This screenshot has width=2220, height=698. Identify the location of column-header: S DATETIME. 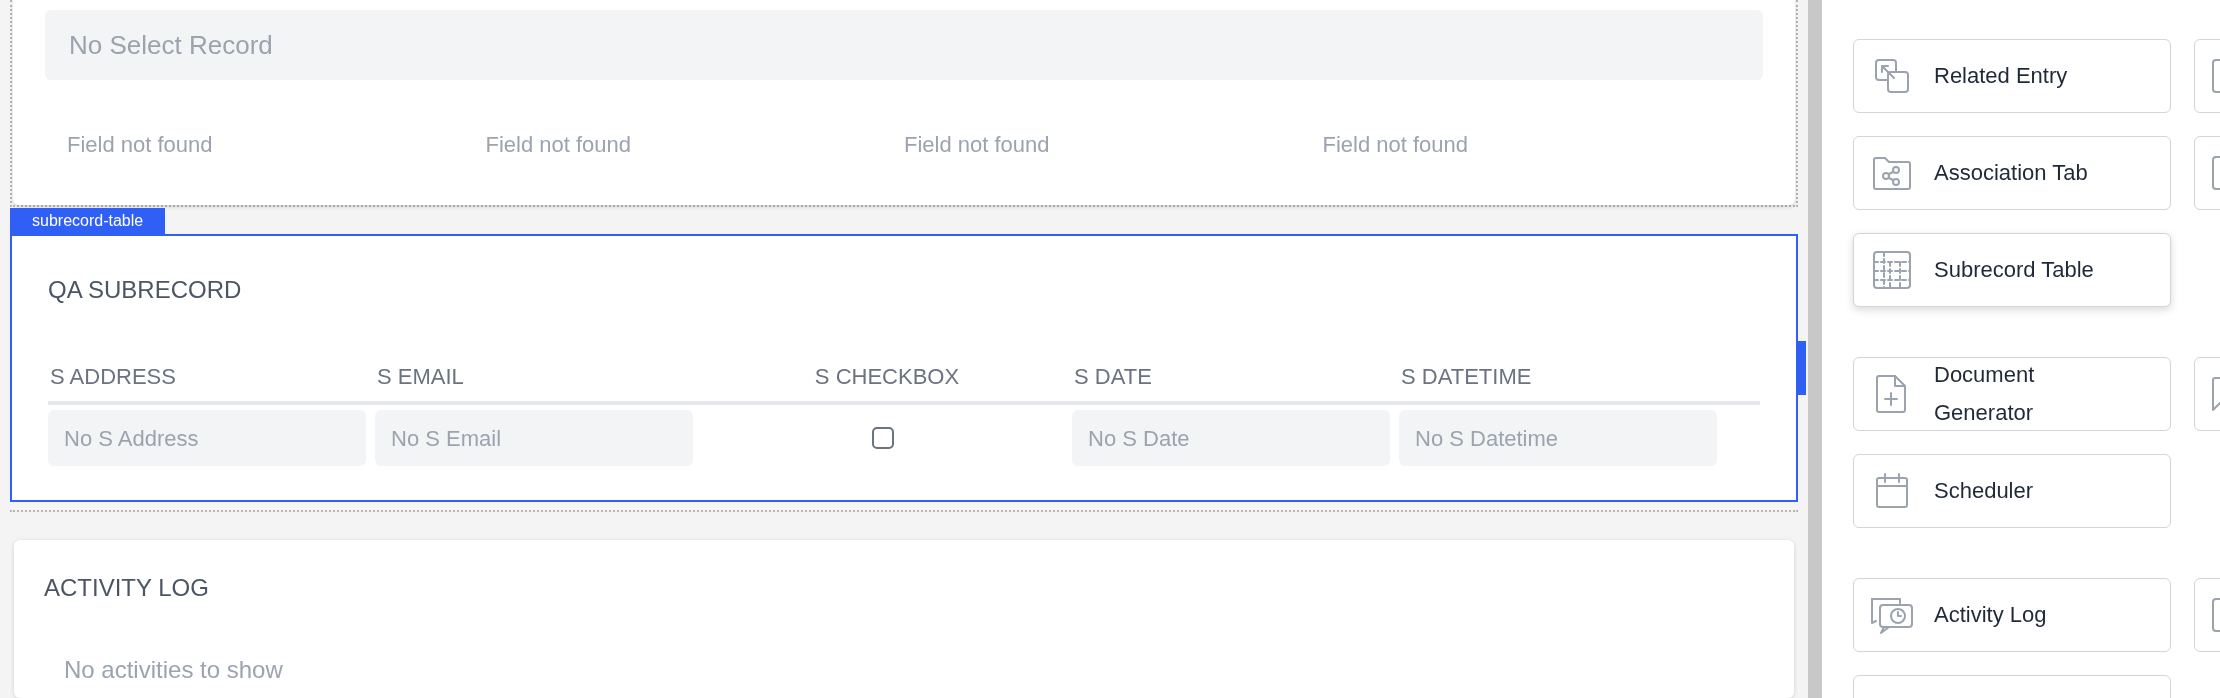
(1466, 377).